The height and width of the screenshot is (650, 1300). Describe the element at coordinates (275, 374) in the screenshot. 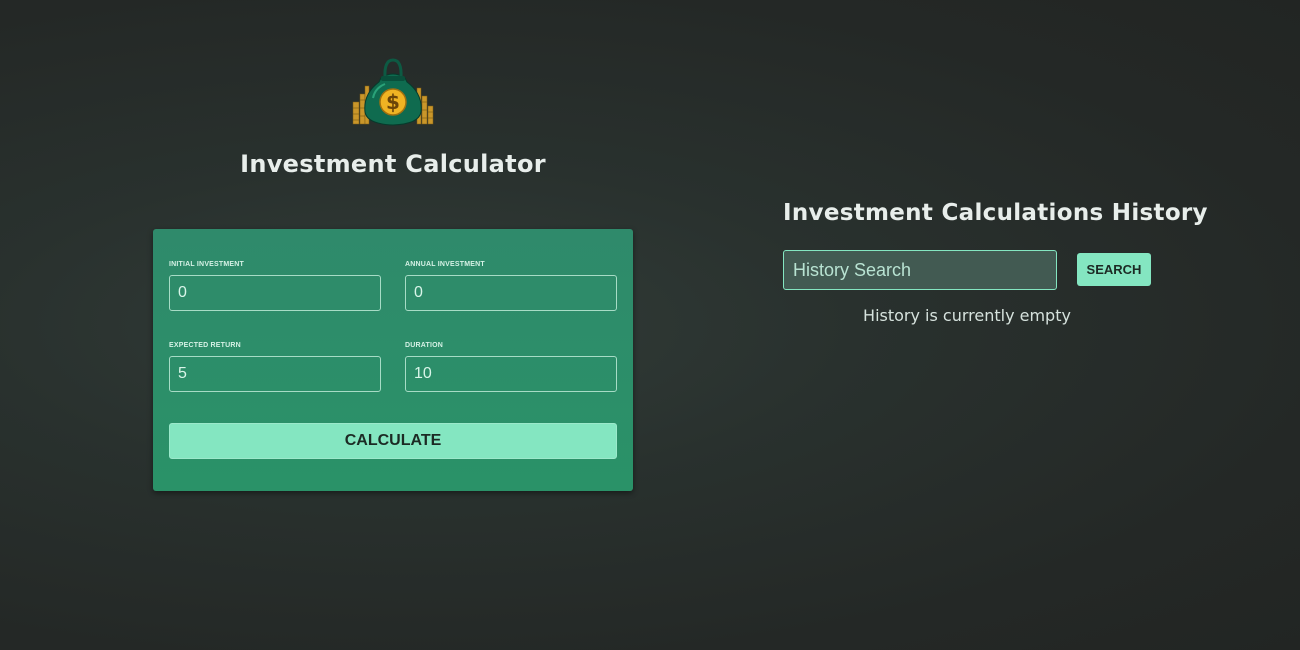

I see `expected-return-input` at that location.